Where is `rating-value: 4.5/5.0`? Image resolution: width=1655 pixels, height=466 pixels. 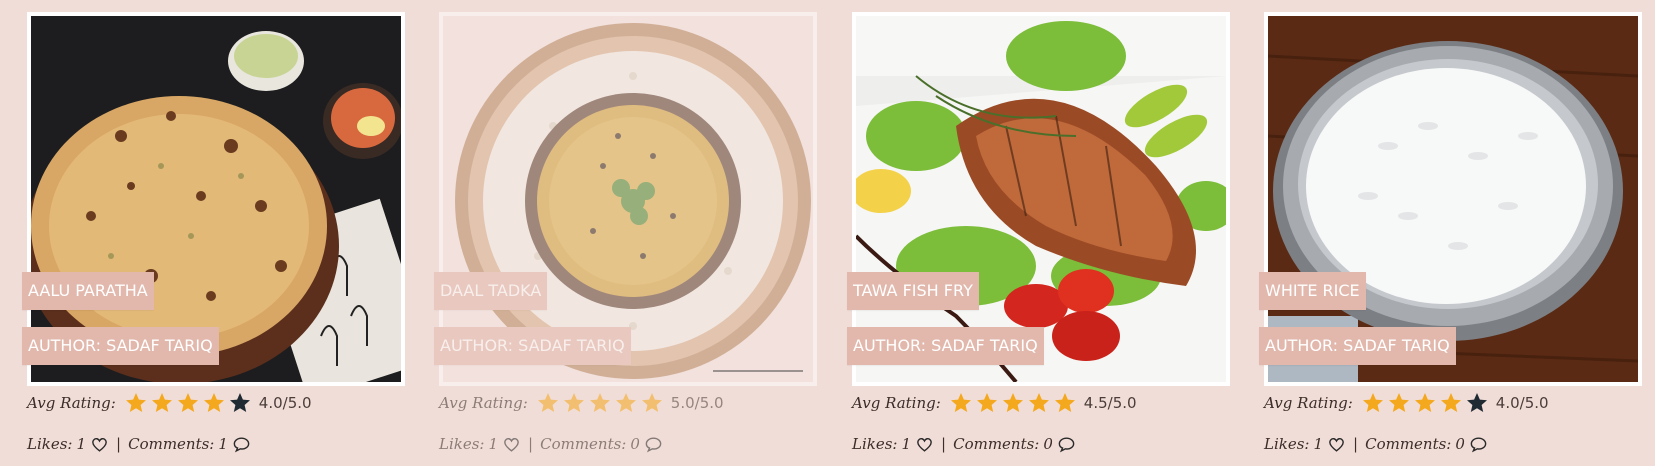
rating-value: 4.5/5.0 is located at coordinates (1110, 403).